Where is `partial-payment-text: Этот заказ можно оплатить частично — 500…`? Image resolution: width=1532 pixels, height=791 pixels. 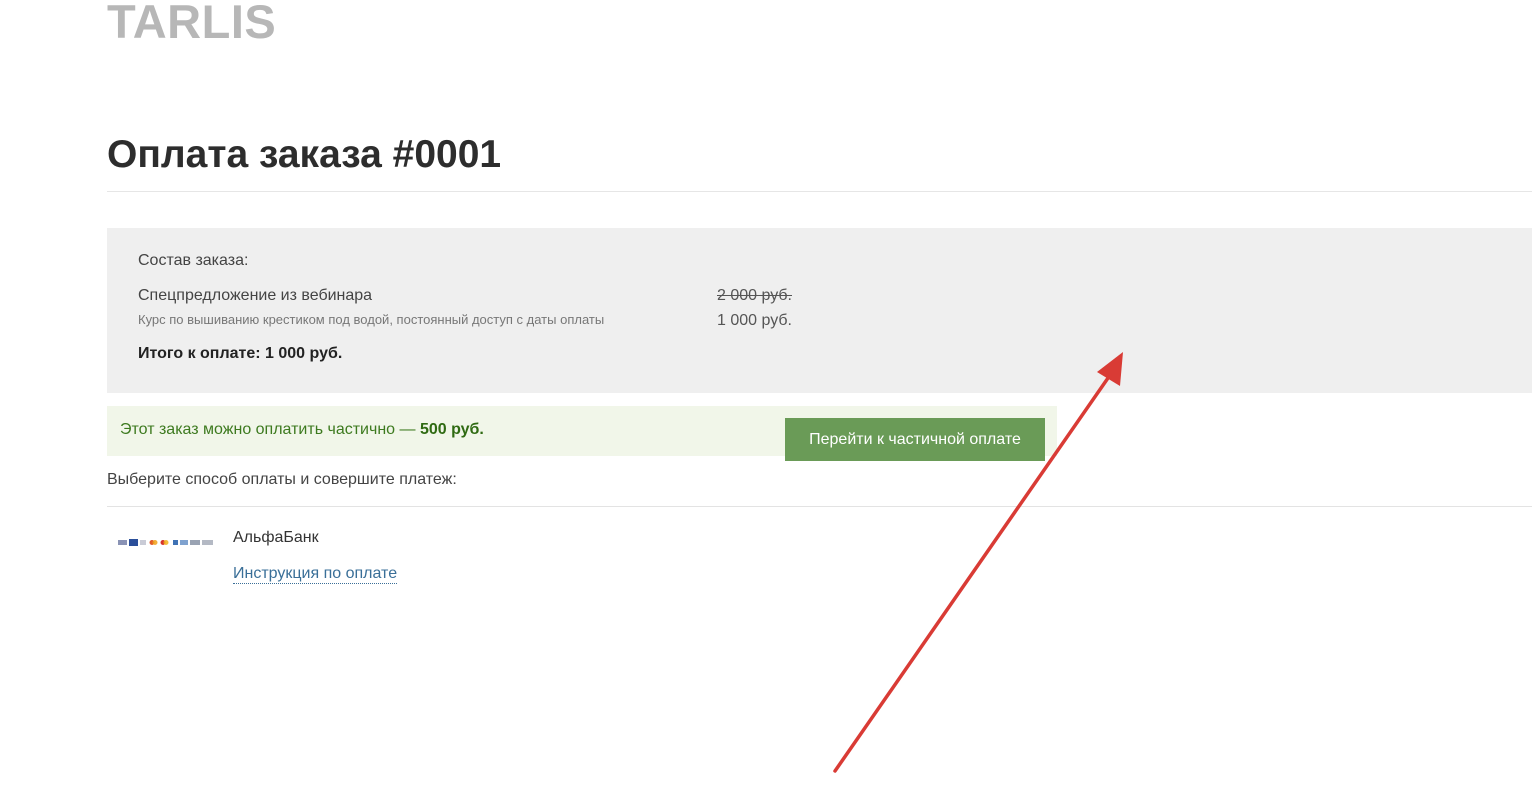 partial-payment-text: Этот заказ можно оплатить частично — 500… is located at coordinates (302, 430).